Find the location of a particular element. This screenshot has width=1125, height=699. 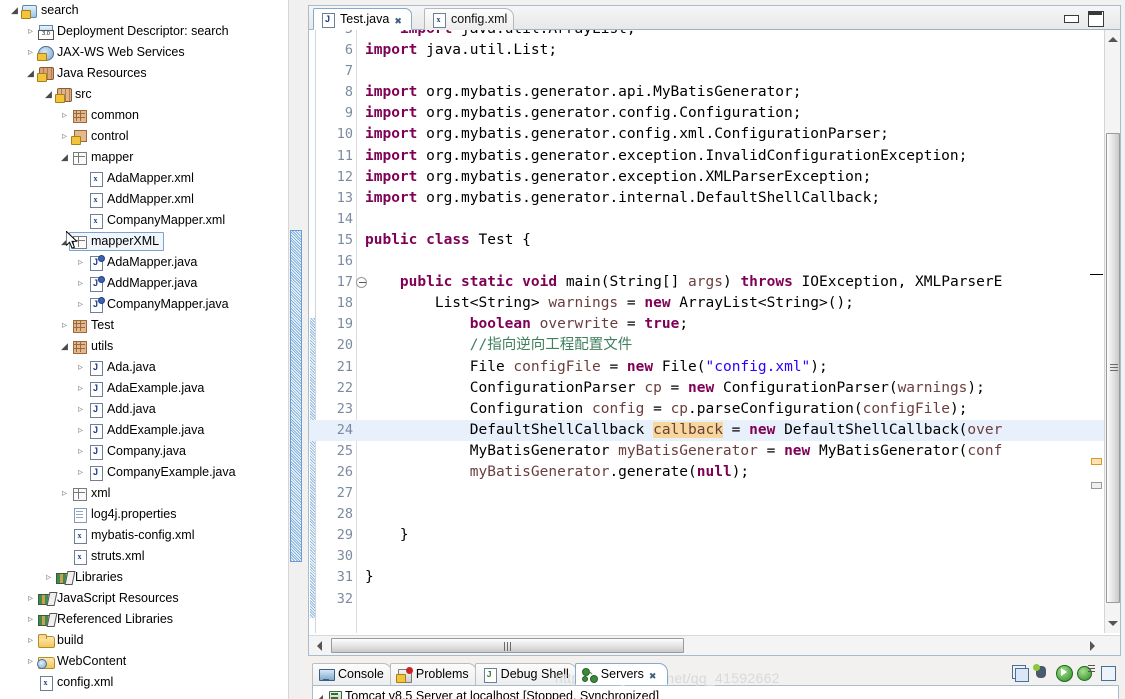

tree-item-company-java: Company.java is located at coordinates (144, 451).